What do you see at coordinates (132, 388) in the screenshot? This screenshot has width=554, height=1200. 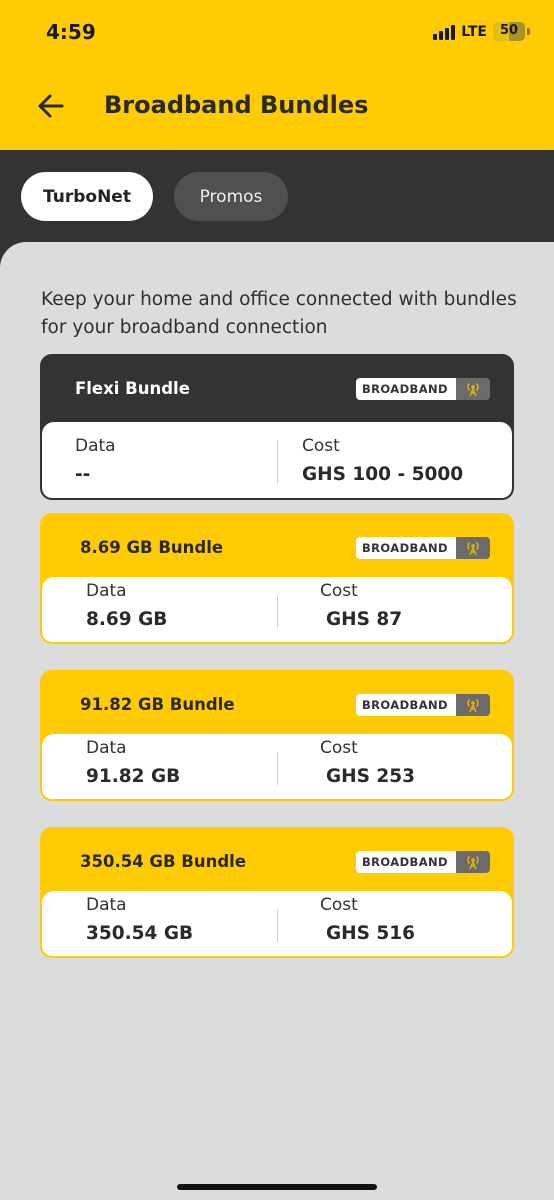 I see `bundle-name: Flexi Bundle` at bounding box center [132, 388].